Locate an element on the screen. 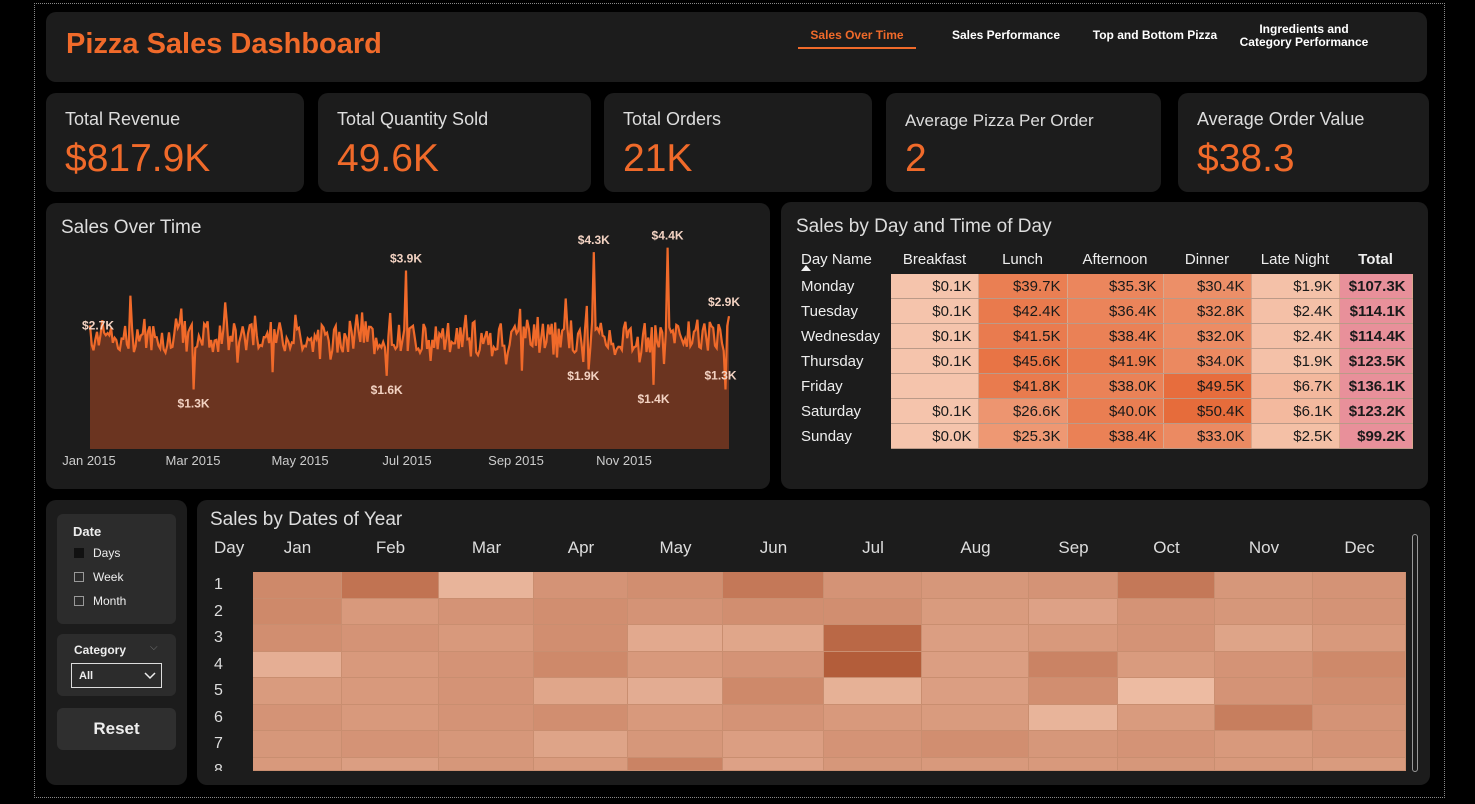 The height and width of the screenshot is (804, 1475). sort-ascending-icon is located at coordinates (806, 268).